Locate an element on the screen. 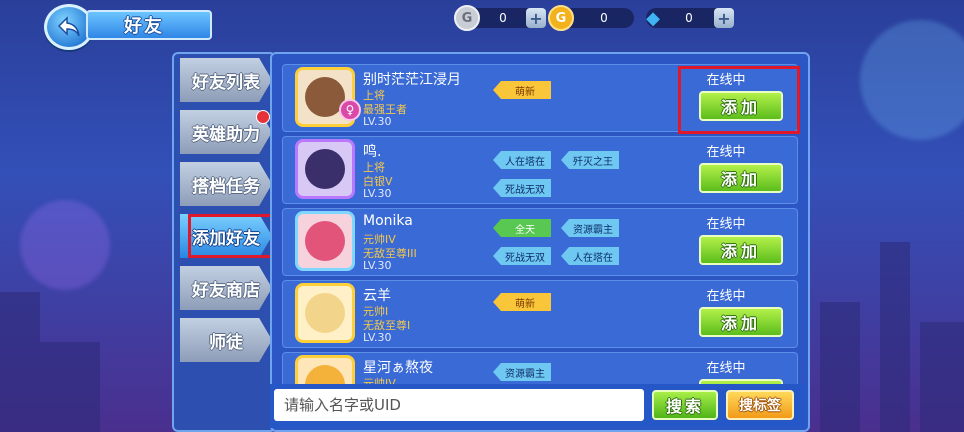 Image resolution: width=964 pixels, height=432 pixels. add-currency-button: + is located at coordinates (536, 18).